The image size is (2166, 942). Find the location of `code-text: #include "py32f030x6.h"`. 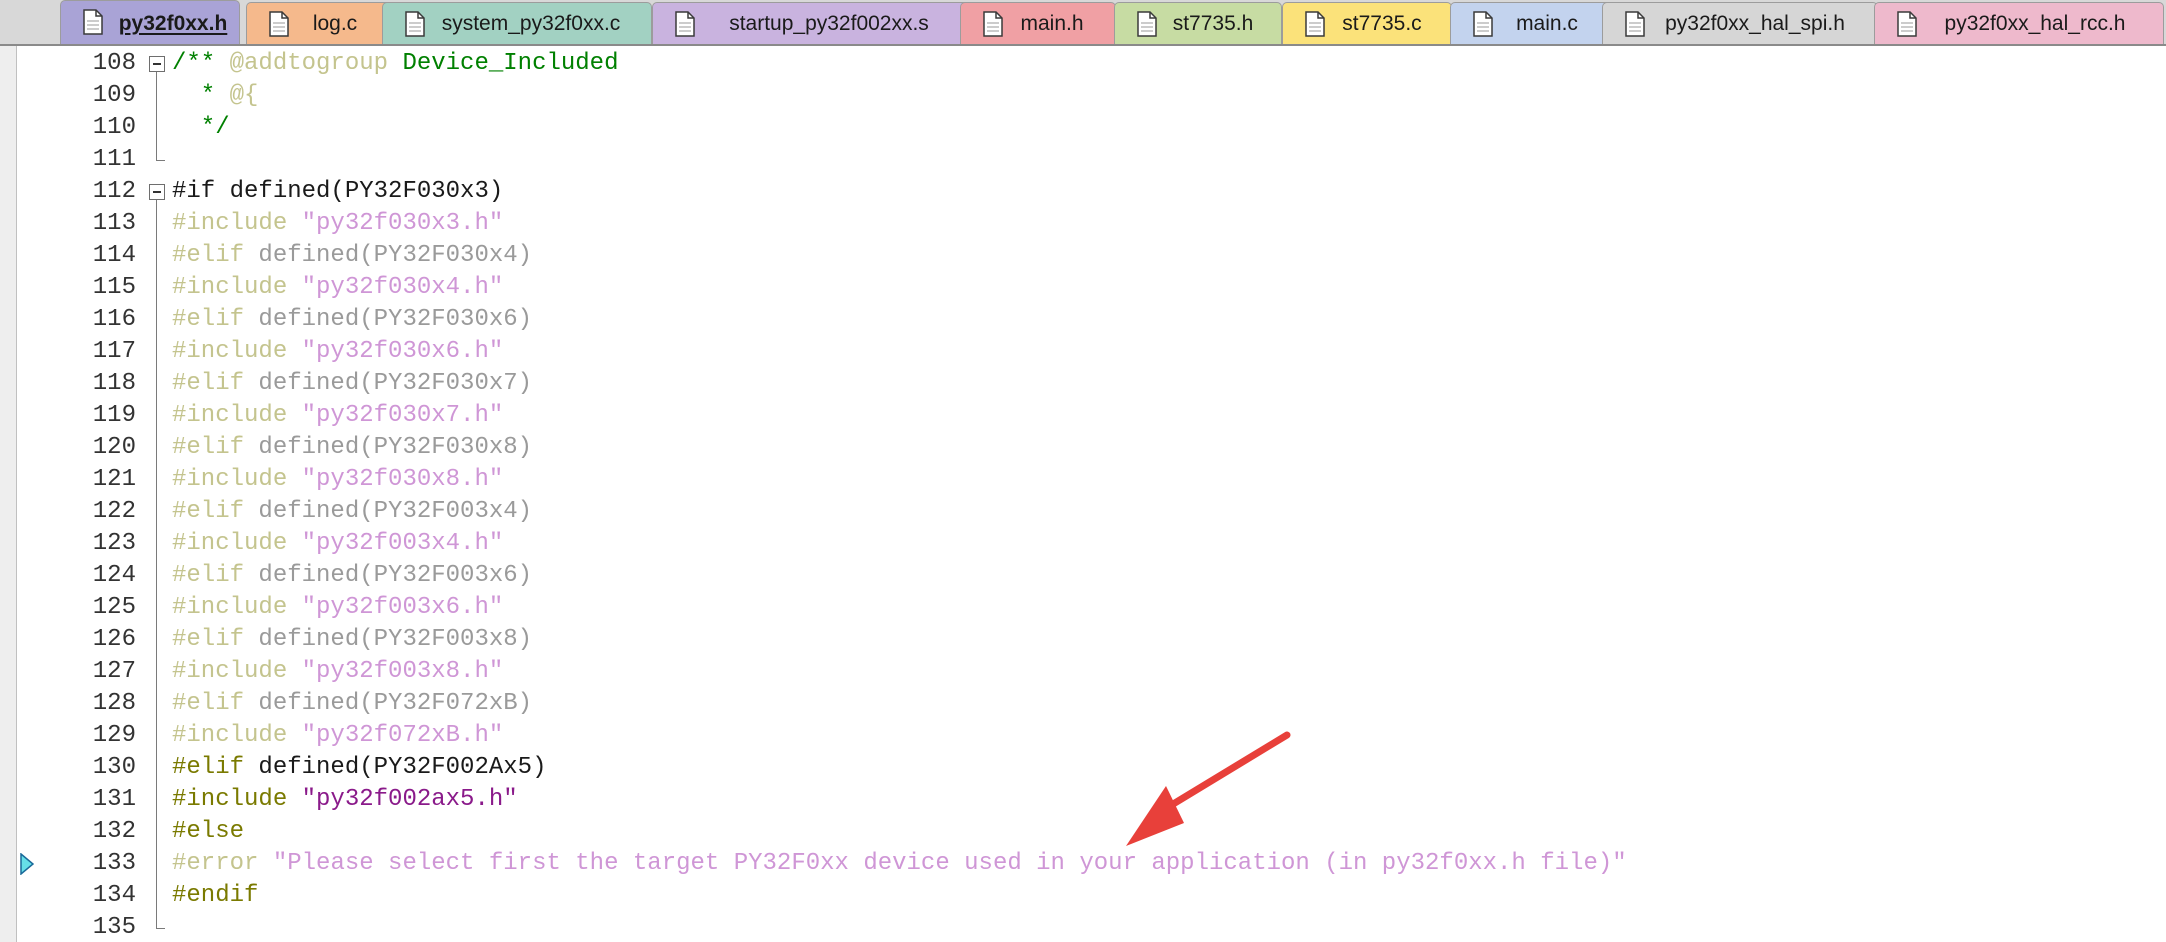

code-text: #include "py32f030x6.h" is located at coordinates (337, 352).